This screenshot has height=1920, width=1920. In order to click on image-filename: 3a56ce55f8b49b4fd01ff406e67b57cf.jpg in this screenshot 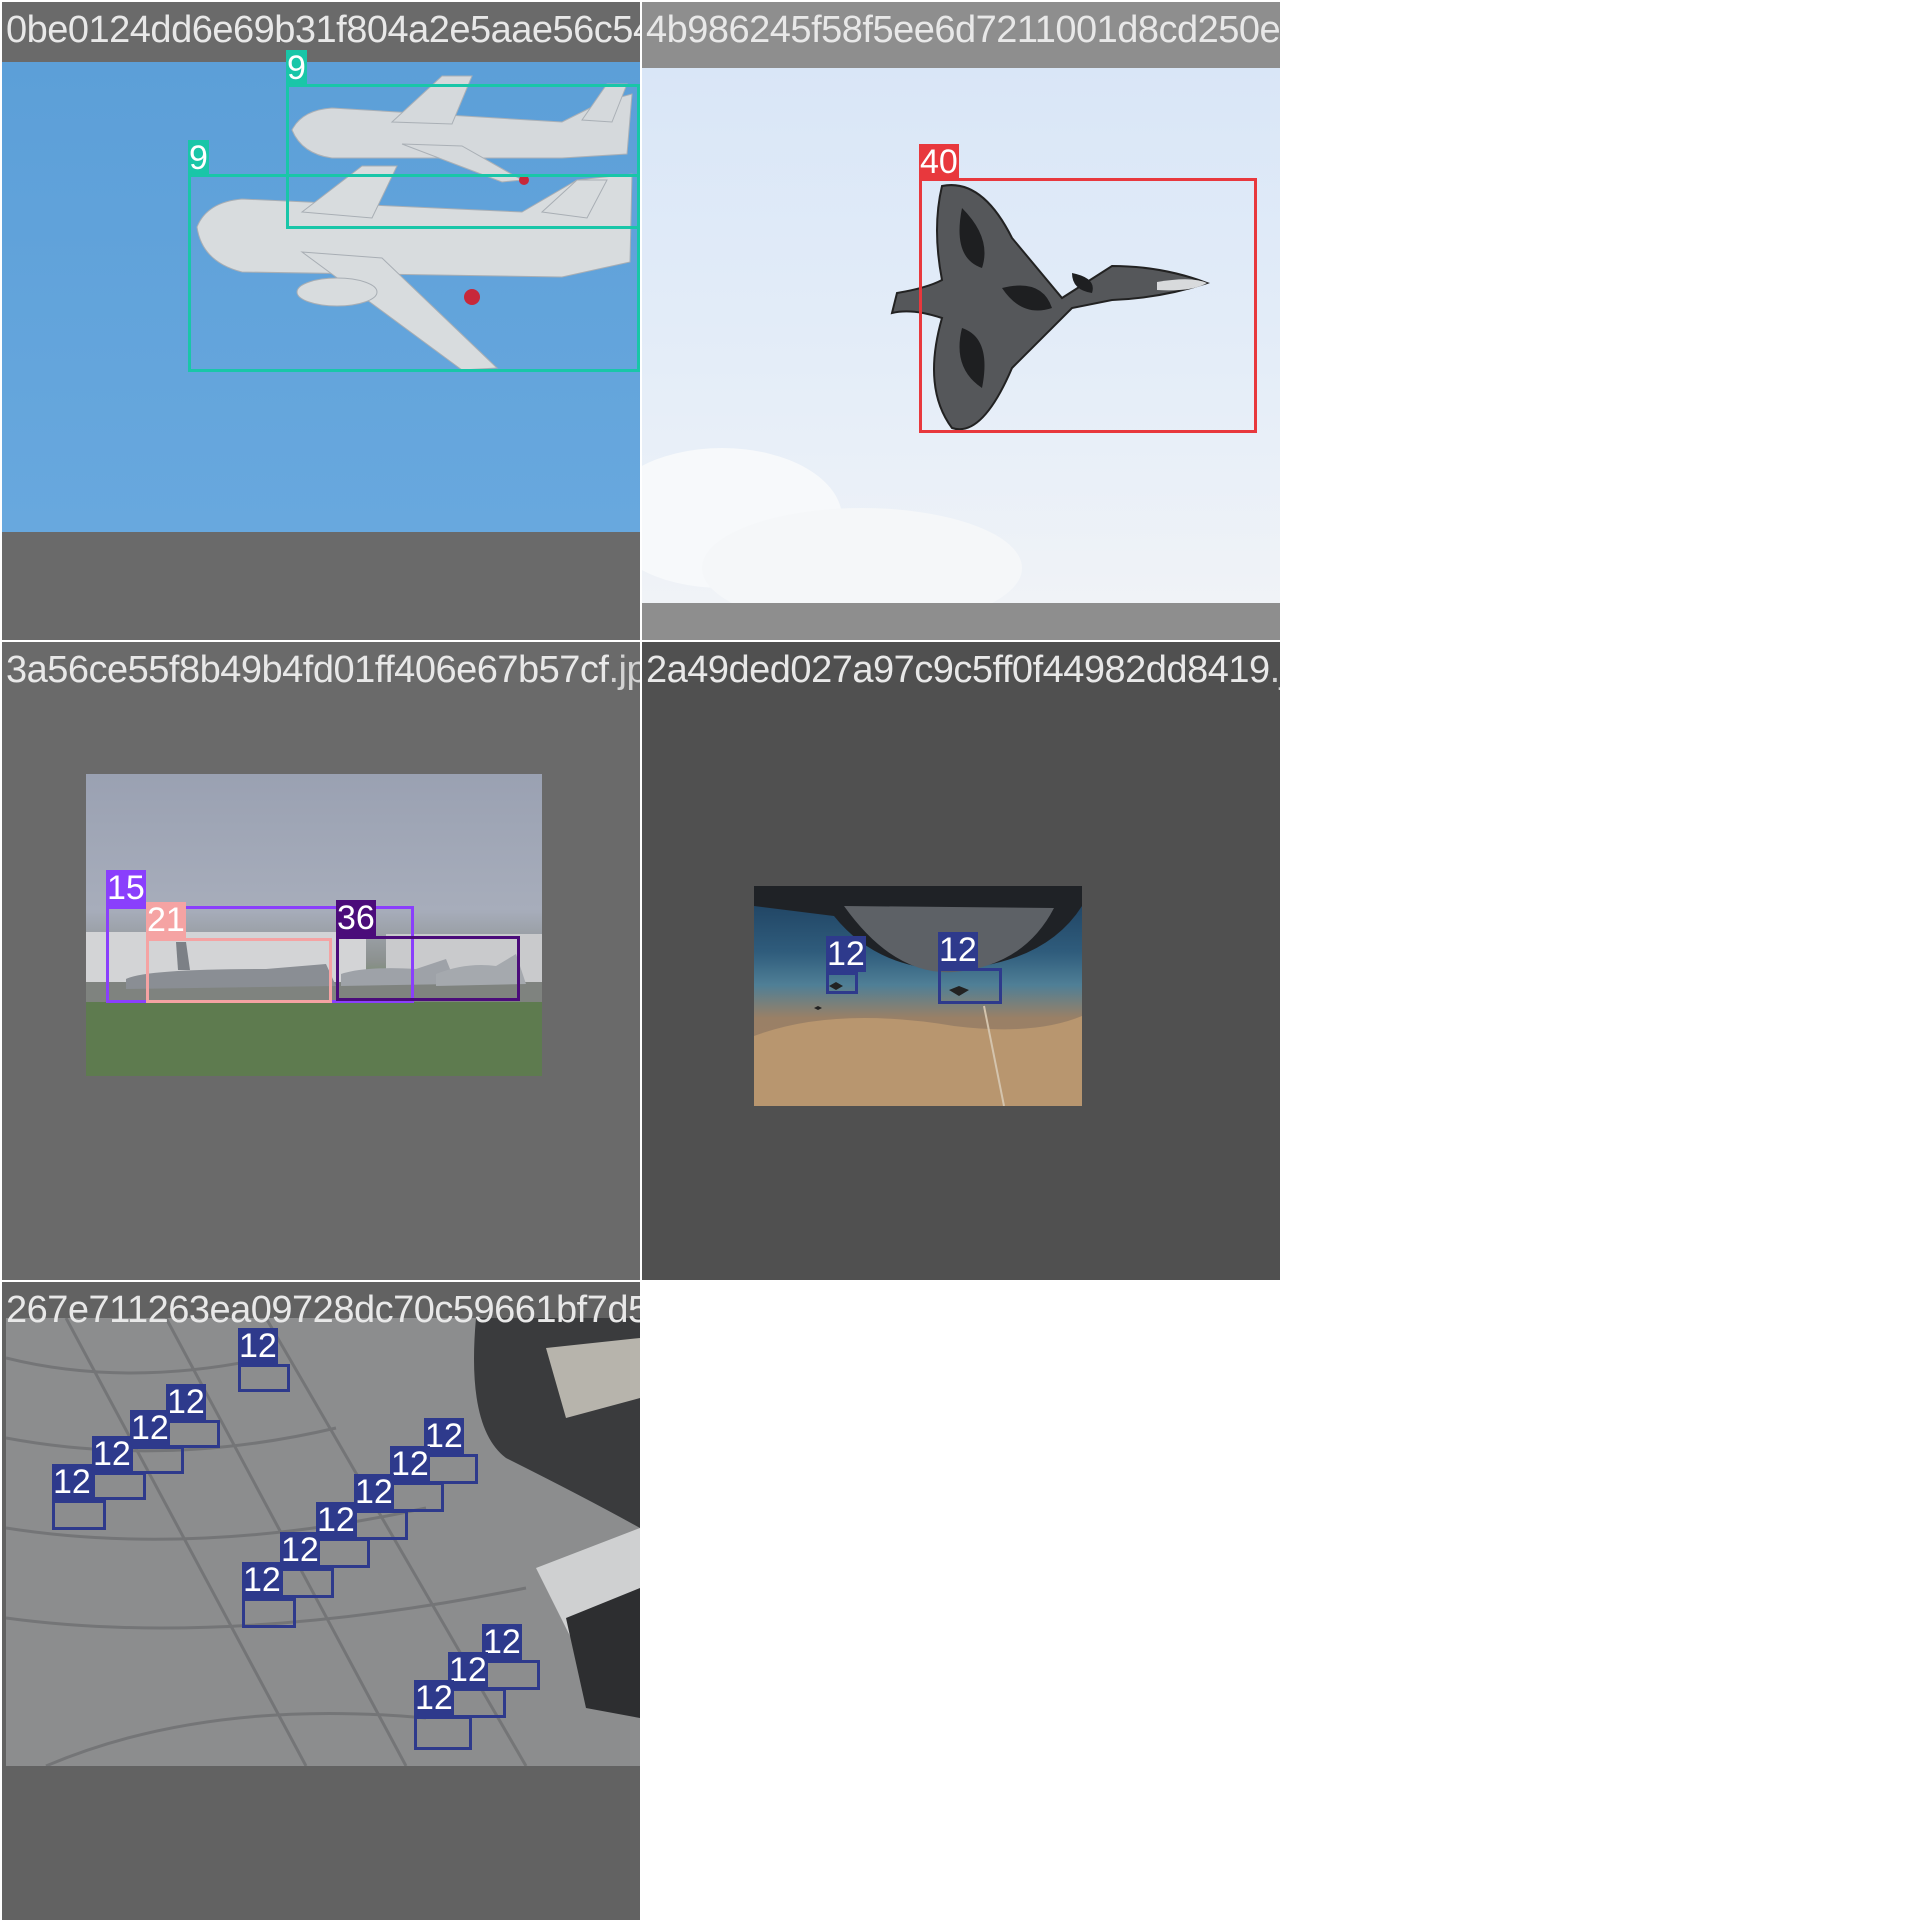, I will do `click(323, 670)`.